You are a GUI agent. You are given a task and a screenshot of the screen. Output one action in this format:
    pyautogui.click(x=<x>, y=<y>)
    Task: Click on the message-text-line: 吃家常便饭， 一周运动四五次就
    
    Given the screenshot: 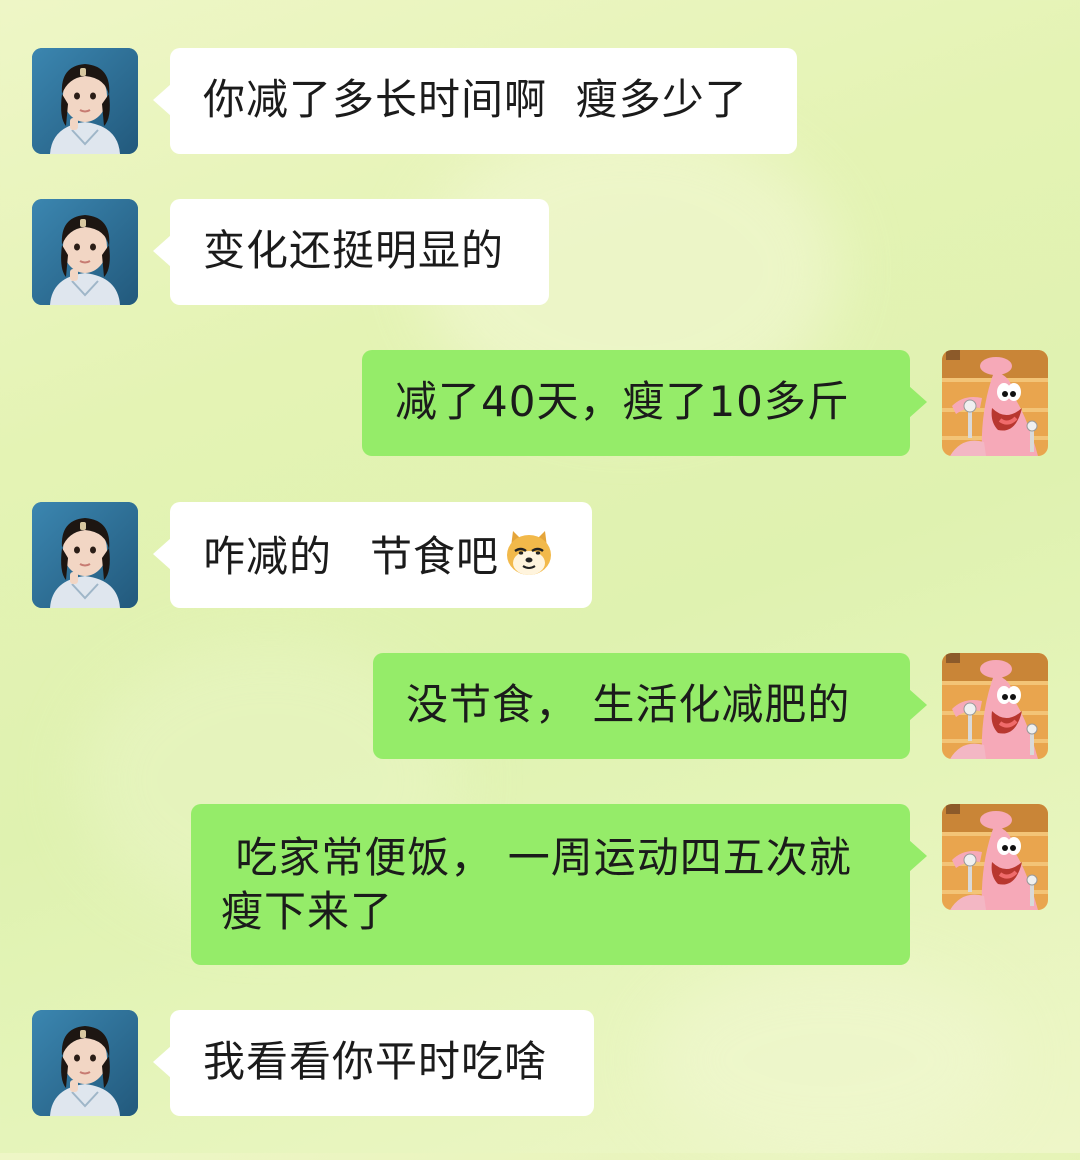 What is the action you would take?
    pyautogui.click(x=536, y=857)
    